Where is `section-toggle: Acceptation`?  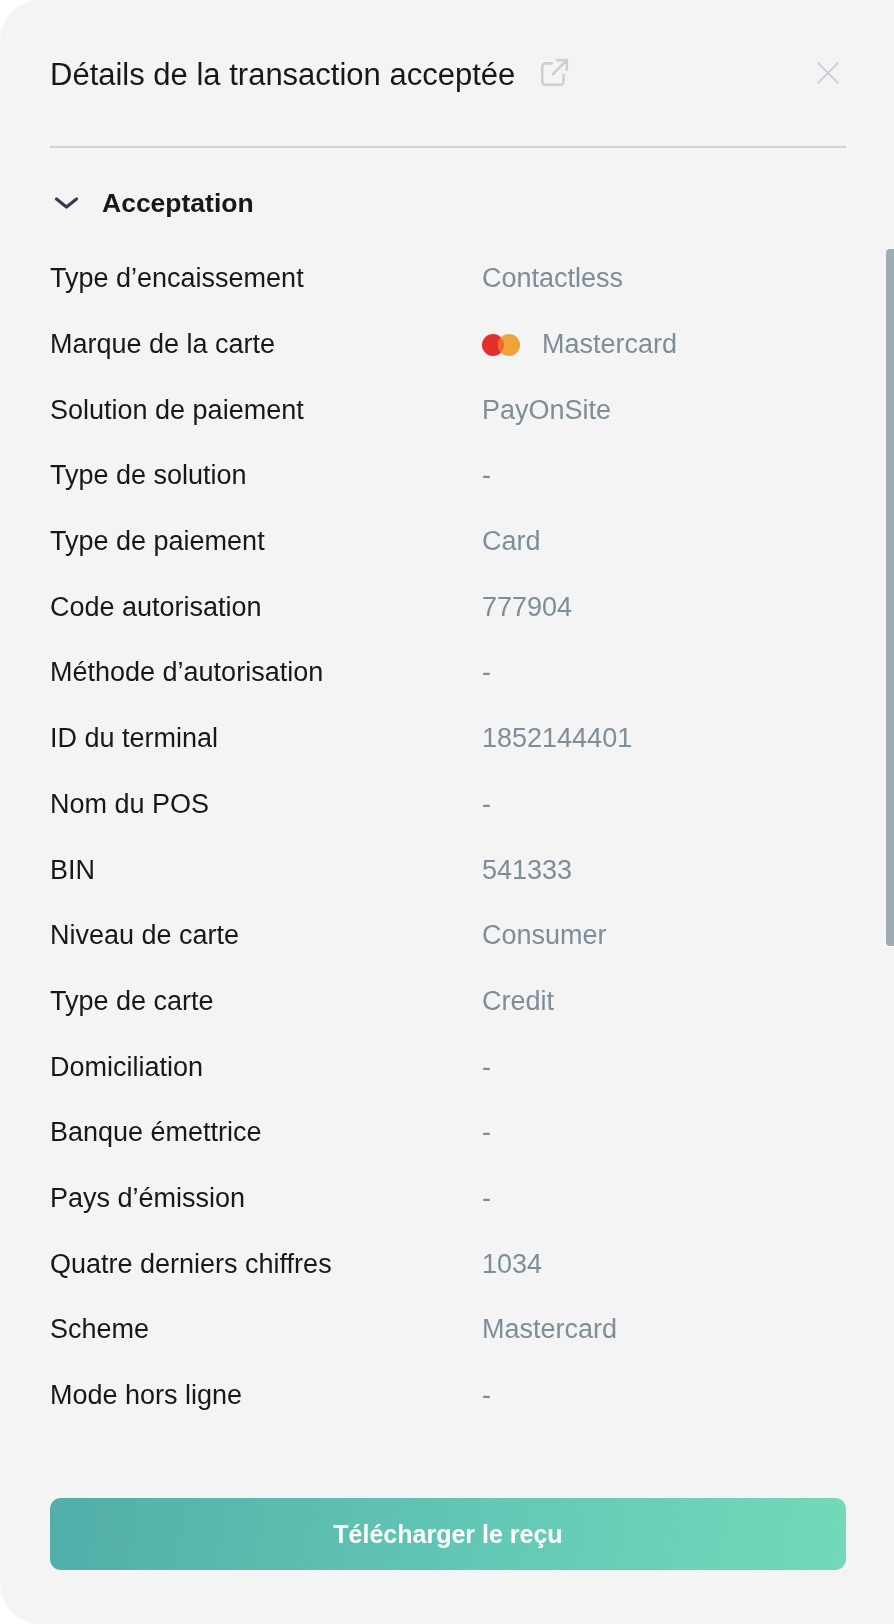 section-toggle: Acceptation is located at coordinates (152, 203).